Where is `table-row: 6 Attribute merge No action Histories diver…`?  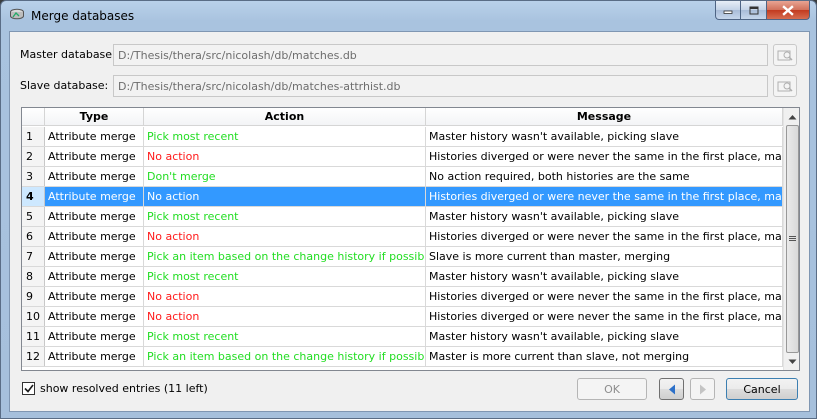 table-row: 6 Attribute merge No action Histories diver… is located at coordinates (402, 237).